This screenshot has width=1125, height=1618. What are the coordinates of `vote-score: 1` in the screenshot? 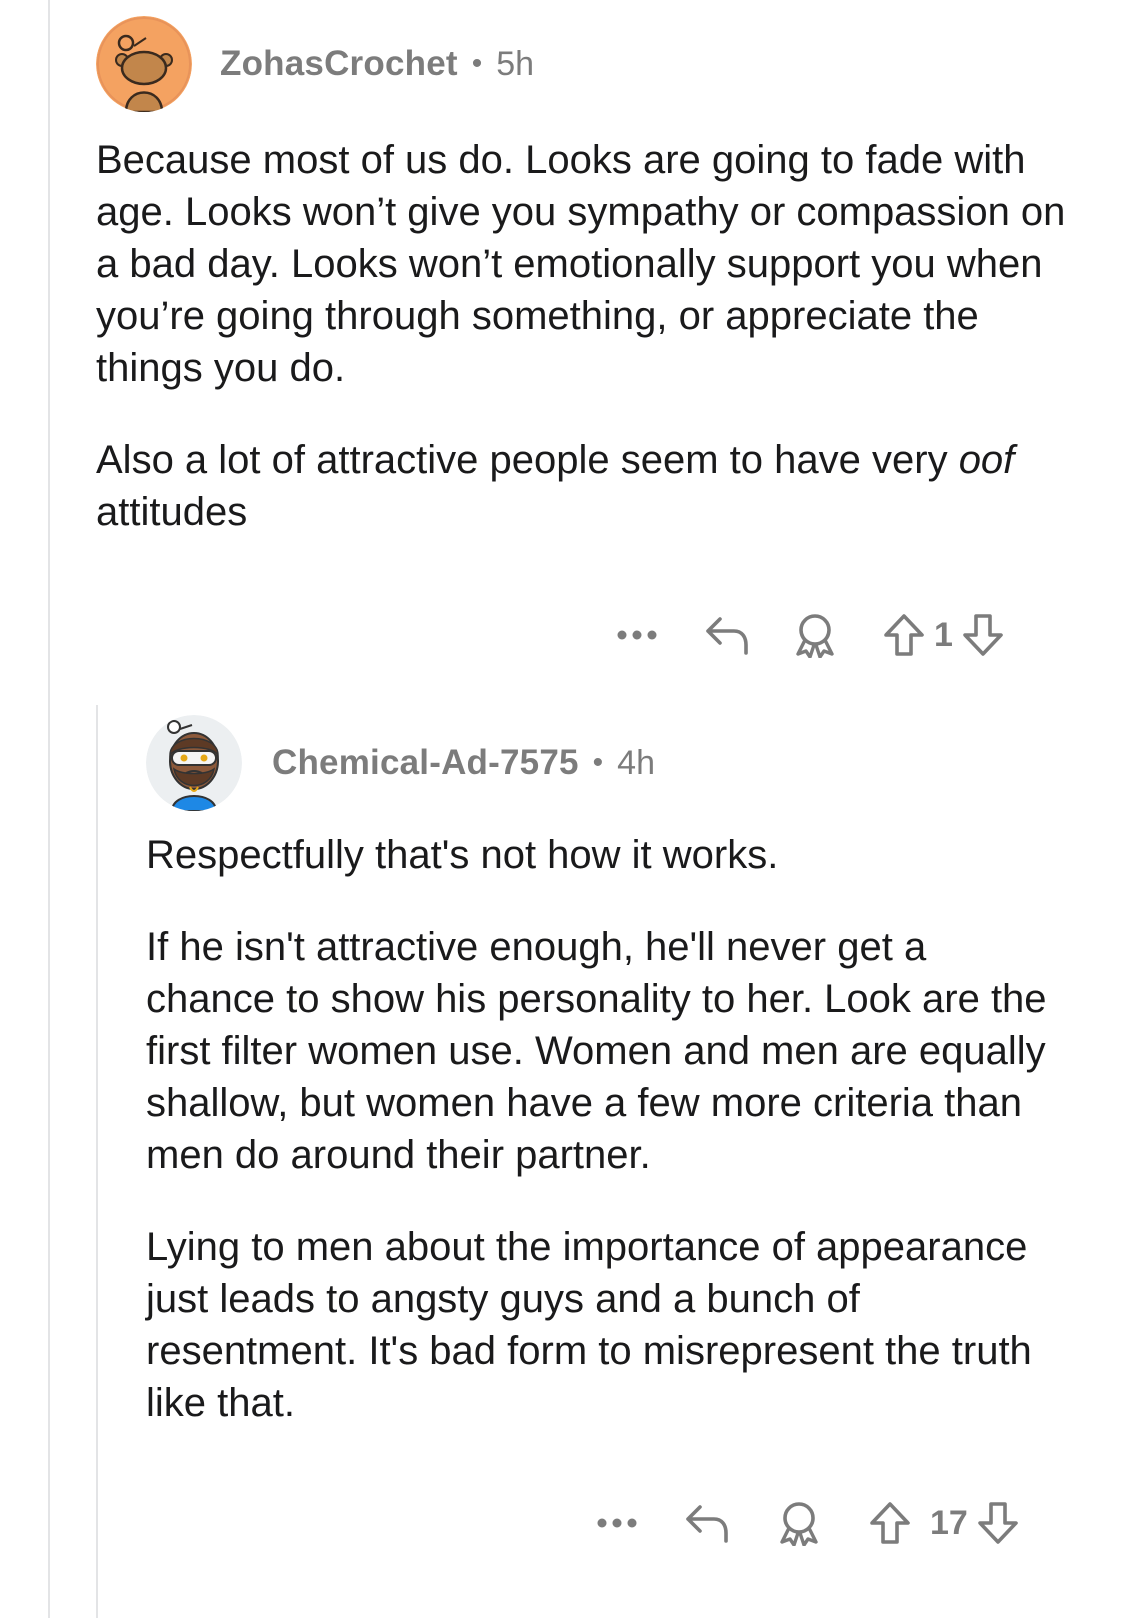 It's located at (943, 634).